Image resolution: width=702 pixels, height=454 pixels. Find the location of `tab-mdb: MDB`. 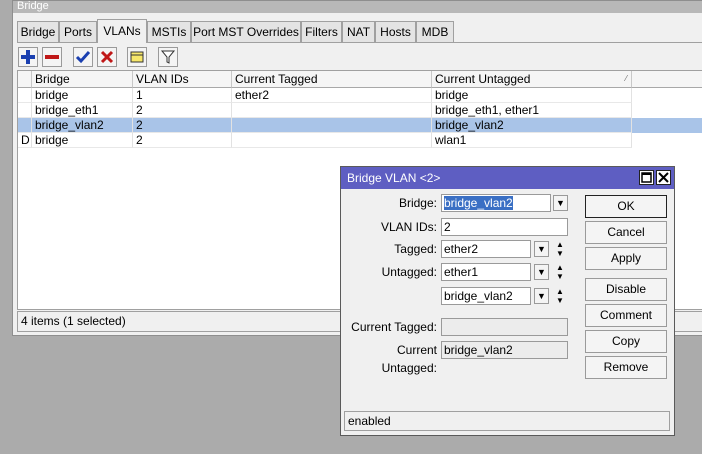

tab-mdb: MDB is located at coordinates (435, 32).